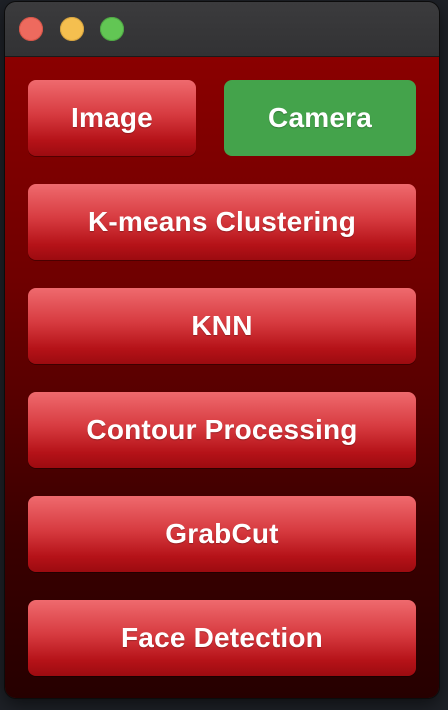 The width and height of the screenshot is (448, 710). Describe the element at coordinates (222, 326) in the screenshot. I see `knn-button: KNN` at that location.